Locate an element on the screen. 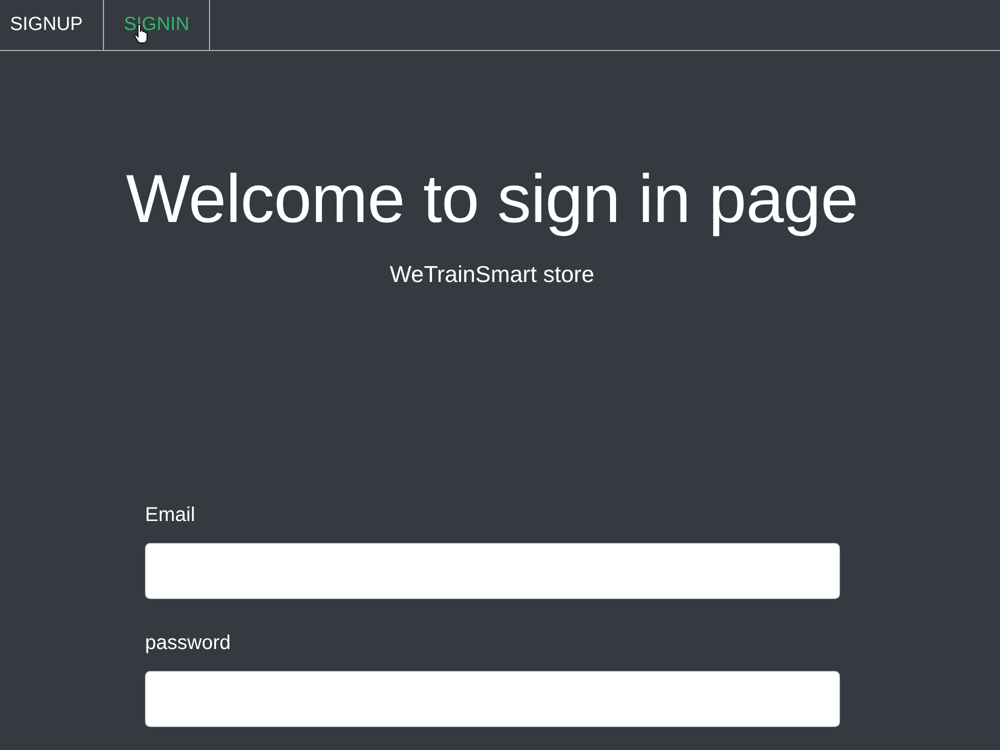 This screenshot has width=1000, height=750. nav-tab: SIGNIN is located at coordinates (157, 25).